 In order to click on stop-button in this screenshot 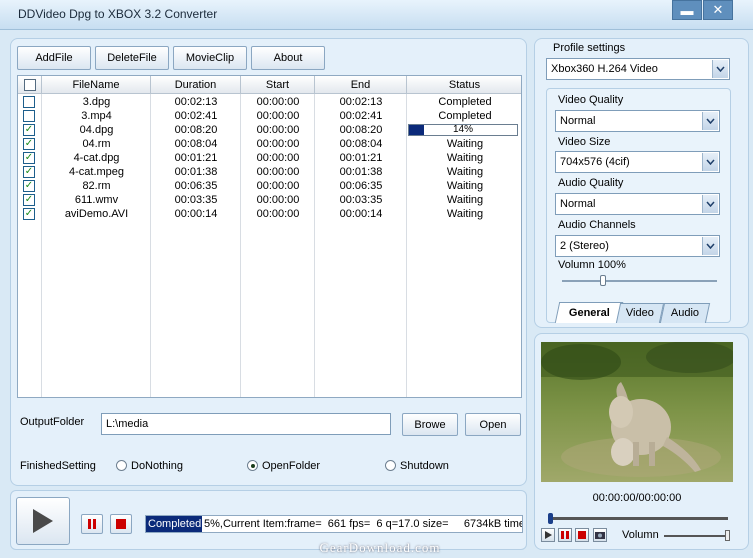, I will do `click(121, 524)`.